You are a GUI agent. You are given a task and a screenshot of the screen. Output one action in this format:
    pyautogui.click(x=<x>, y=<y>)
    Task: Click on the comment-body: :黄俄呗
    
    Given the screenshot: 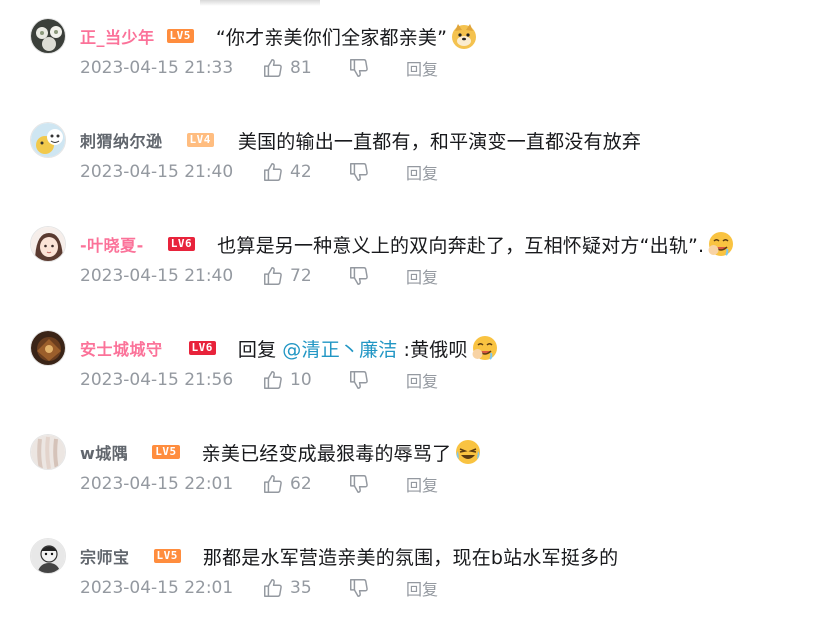 What is the action you would take?
    pyautogui.click(x=435, y=349)
    